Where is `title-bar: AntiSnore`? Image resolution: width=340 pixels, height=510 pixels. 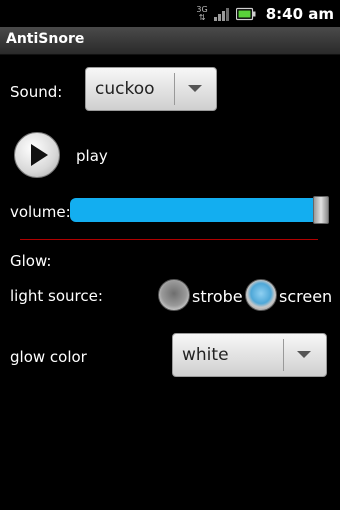
title-bar: AntiSnore is located at coordinates (170, 41).